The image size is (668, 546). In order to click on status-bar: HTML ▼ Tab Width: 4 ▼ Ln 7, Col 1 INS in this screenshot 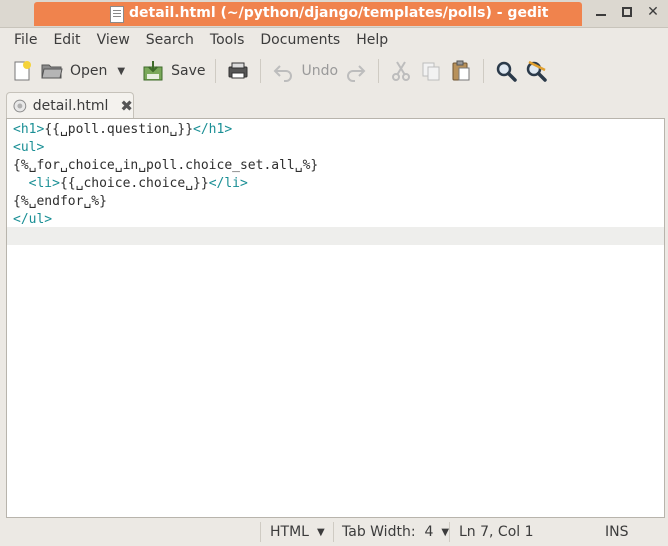, I will do `click(334, 532)`.